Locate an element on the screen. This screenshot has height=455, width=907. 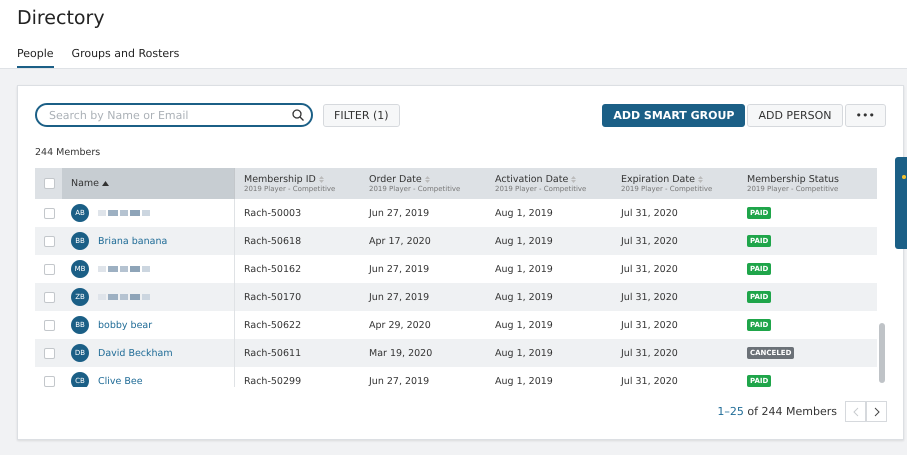
table-cell: Apr 29, 2020 is located at coordinates (400, 325).